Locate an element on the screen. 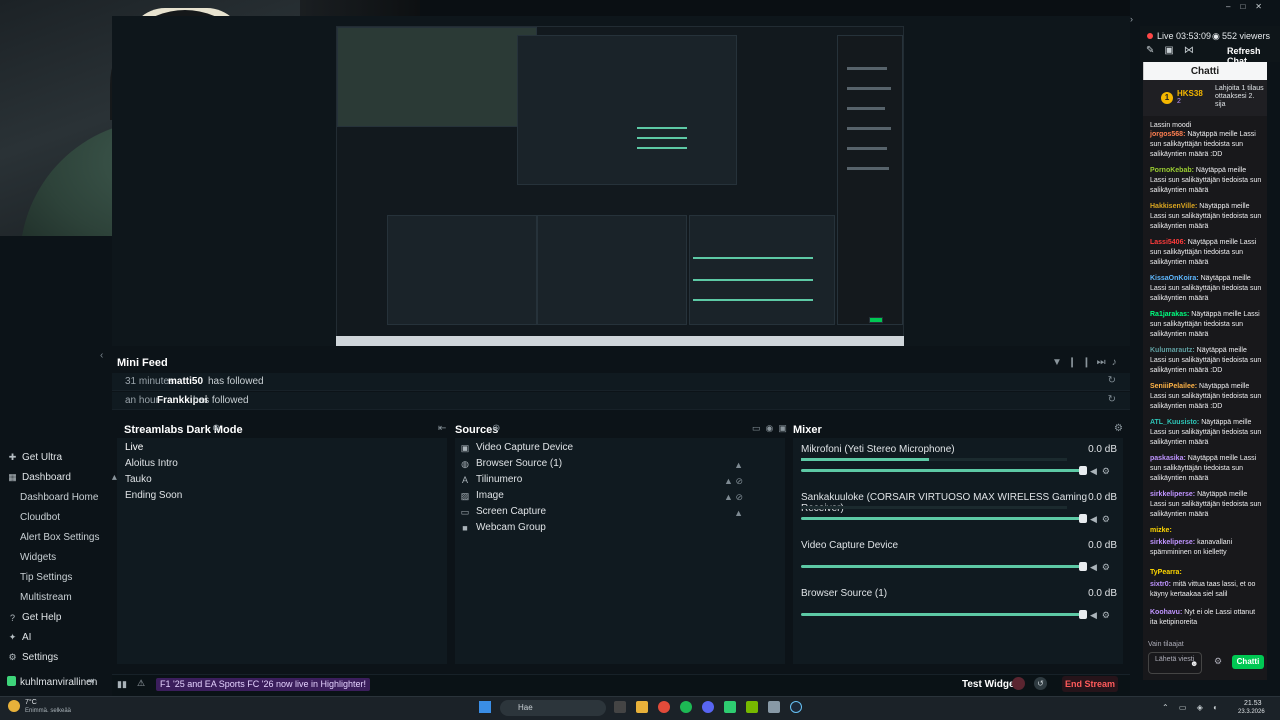 Image resolution: width=1280 pixels, height=720 pixels. alert-icon: ⚠ is located at coordinates (141, 683).